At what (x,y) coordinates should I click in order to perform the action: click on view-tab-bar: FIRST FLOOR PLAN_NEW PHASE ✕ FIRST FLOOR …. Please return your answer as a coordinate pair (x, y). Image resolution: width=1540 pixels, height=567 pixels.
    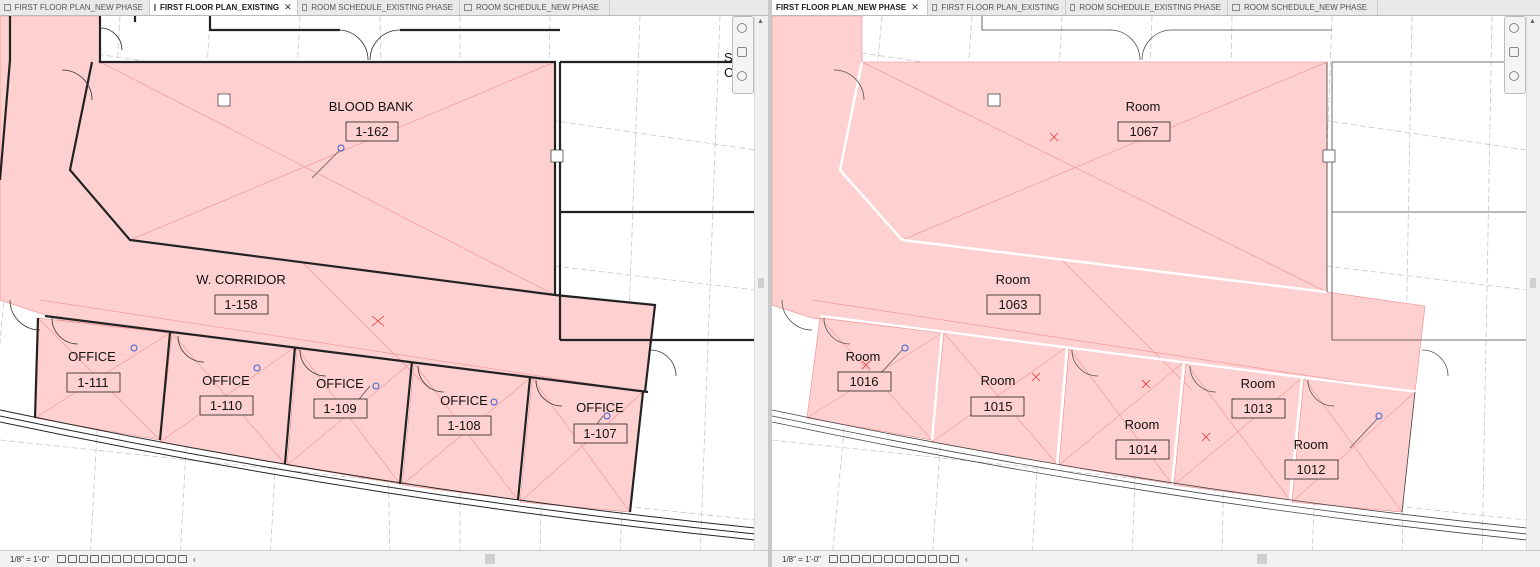
    Looking at the image, I should click on (1156, 8).